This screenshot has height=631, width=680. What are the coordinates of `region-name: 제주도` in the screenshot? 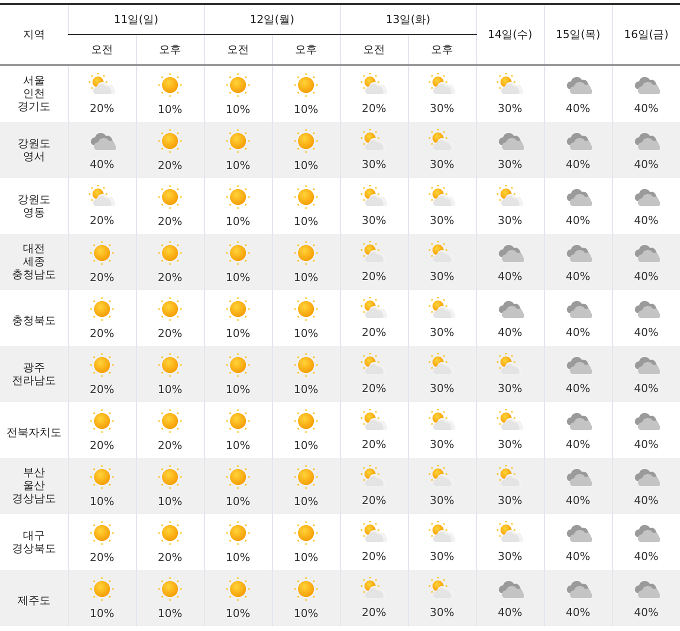 It's located at (33, 600).